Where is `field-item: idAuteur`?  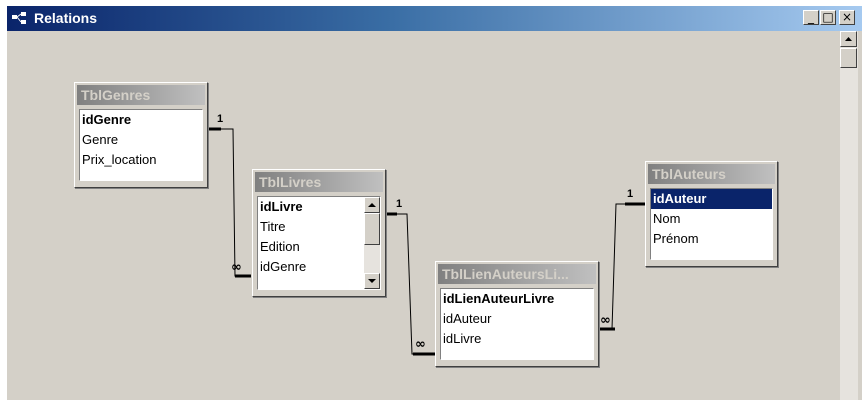
field-item: idAuteur is located at coordinates (517, 319).